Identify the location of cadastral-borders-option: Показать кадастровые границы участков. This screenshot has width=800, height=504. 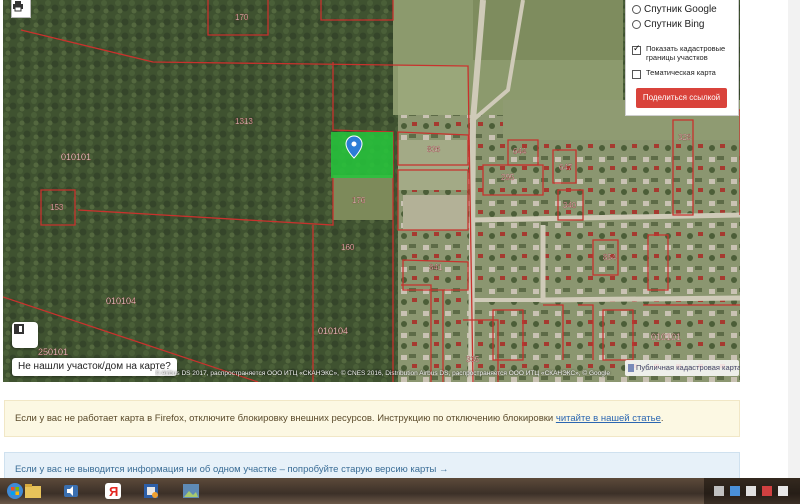
(682, 53).